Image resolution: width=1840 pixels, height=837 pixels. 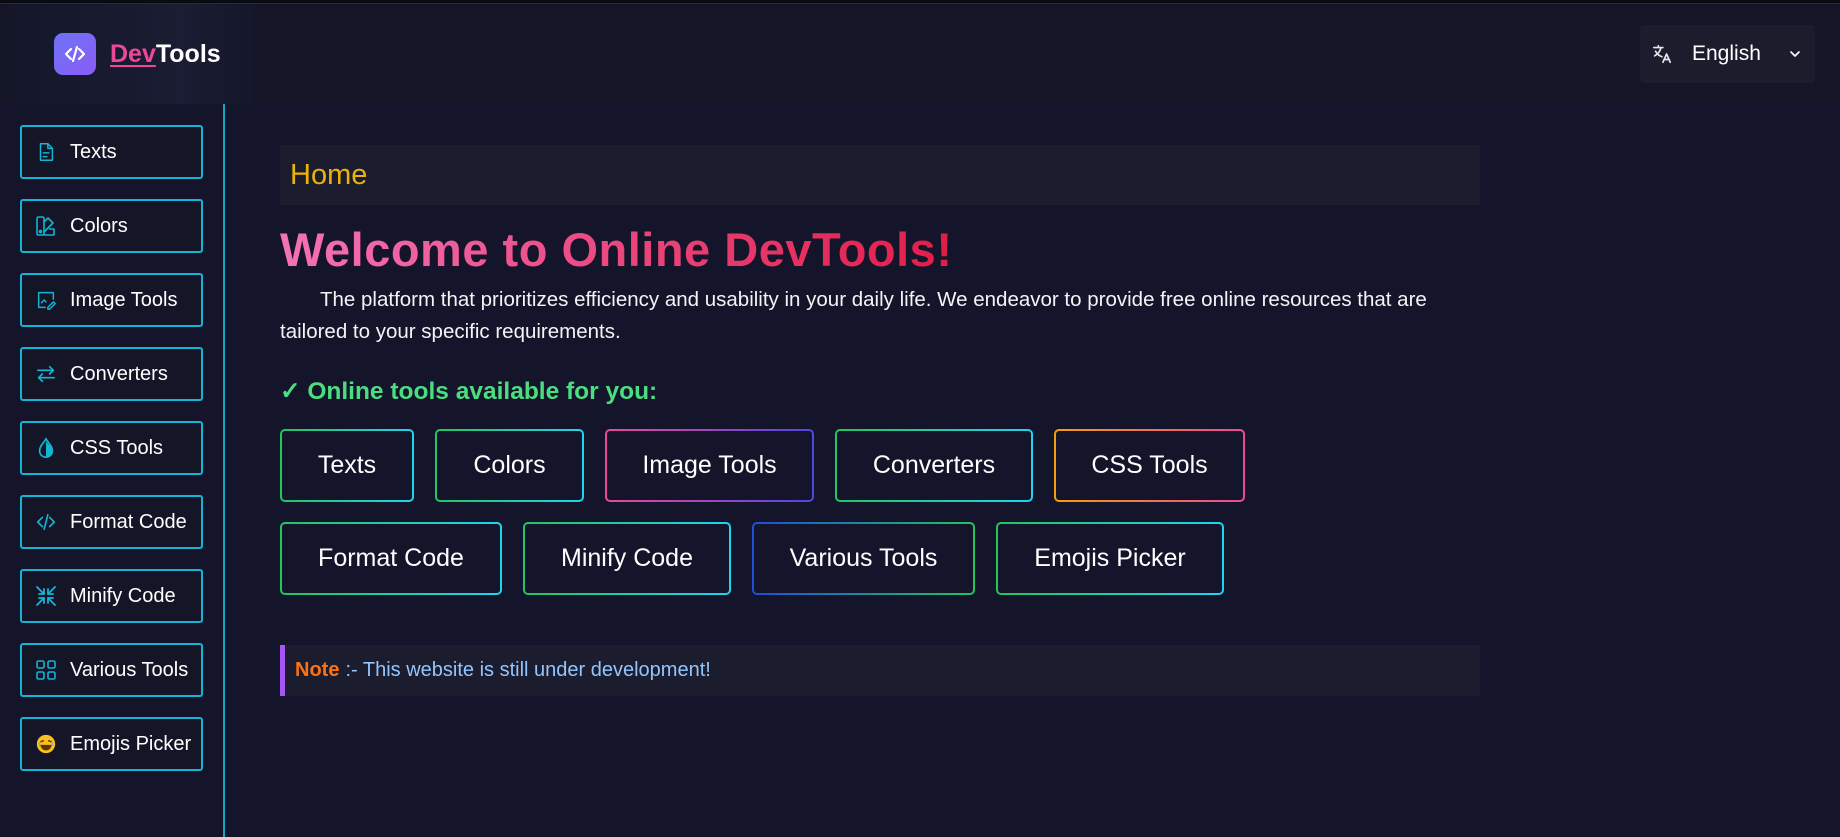 I want to click on sidebar-item-emojis-picker: Emojis Picker, so click(x=111, y=744).